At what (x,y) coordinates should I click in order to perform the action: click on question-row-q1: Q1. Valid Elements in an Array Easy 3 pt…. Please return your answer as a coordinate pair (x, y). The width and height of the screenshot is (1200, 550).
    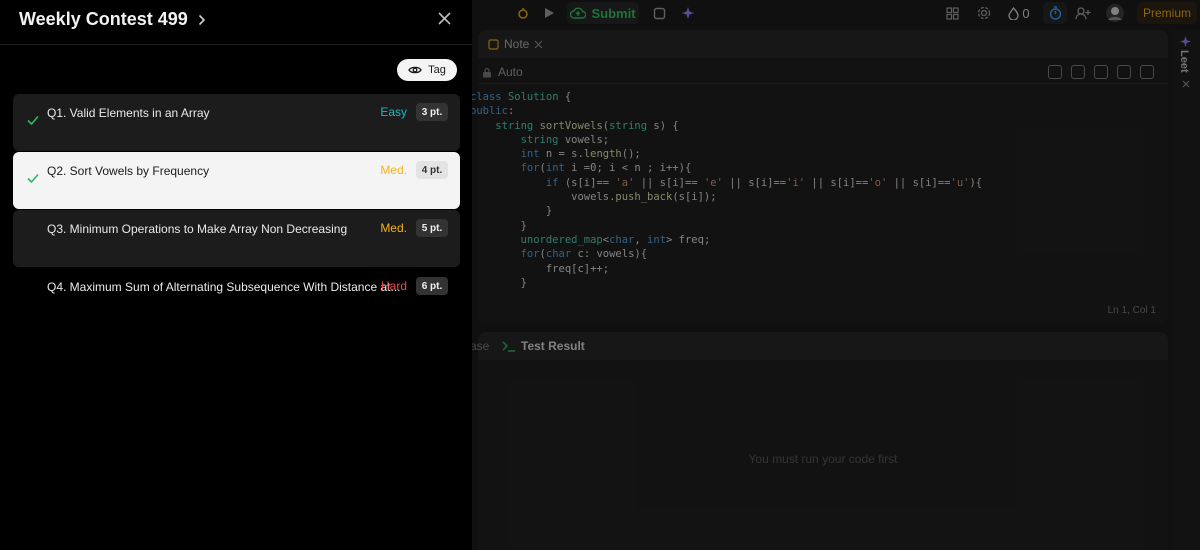
    Looking at the image, I should click on (236, 122).